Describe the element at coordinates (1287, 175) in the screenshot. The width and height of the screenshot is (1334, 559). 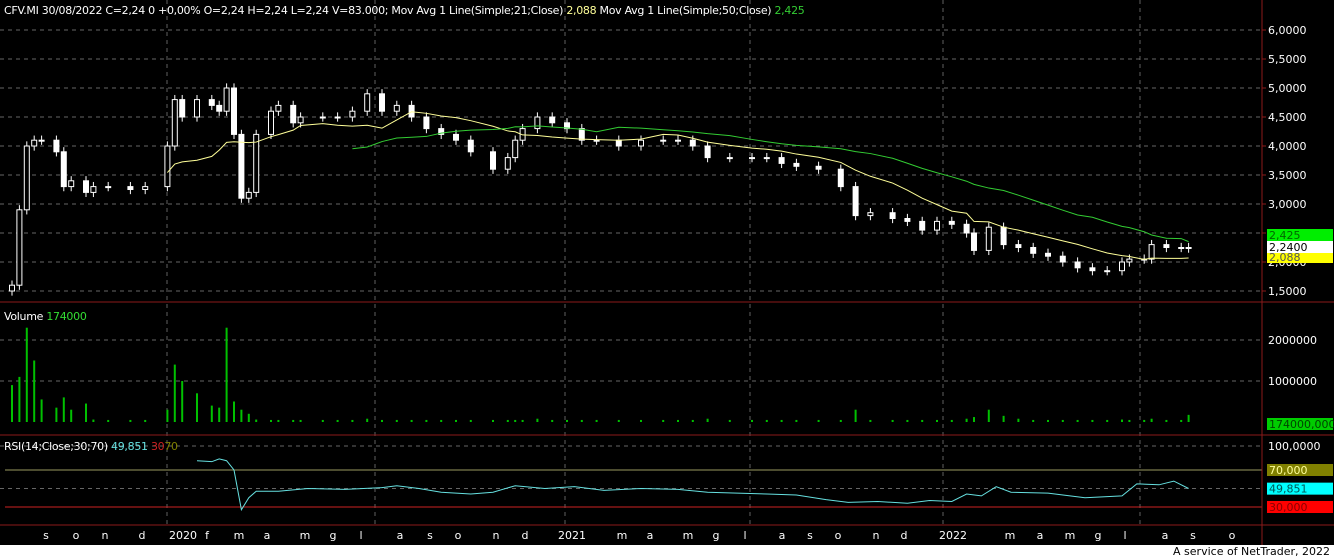
I see `price-tick-label: 3,5000` at that location.